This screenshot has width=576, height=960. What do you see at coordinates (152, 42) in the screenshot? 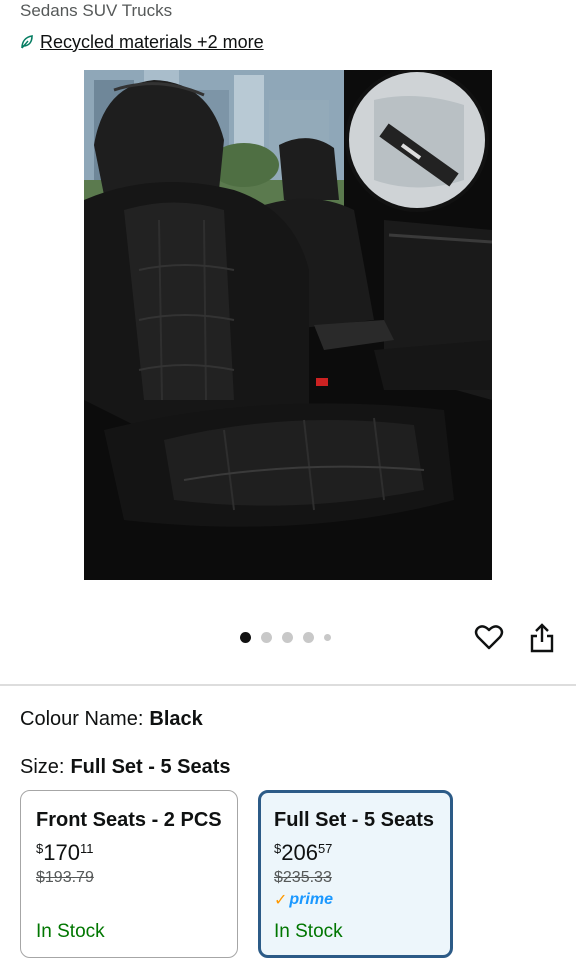
I see `sustainability-link: Recycled materials +2 more` at bounding box center [152, 42].